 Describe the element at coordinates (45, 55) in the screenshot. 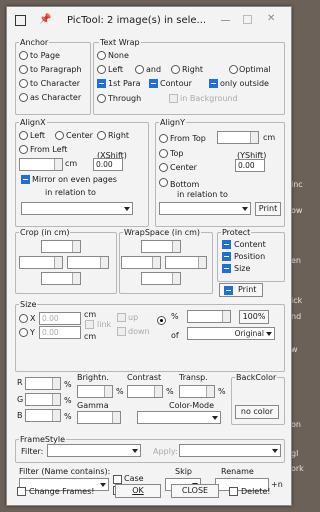

I see `anchor-to-page-label: to Page` at that location.